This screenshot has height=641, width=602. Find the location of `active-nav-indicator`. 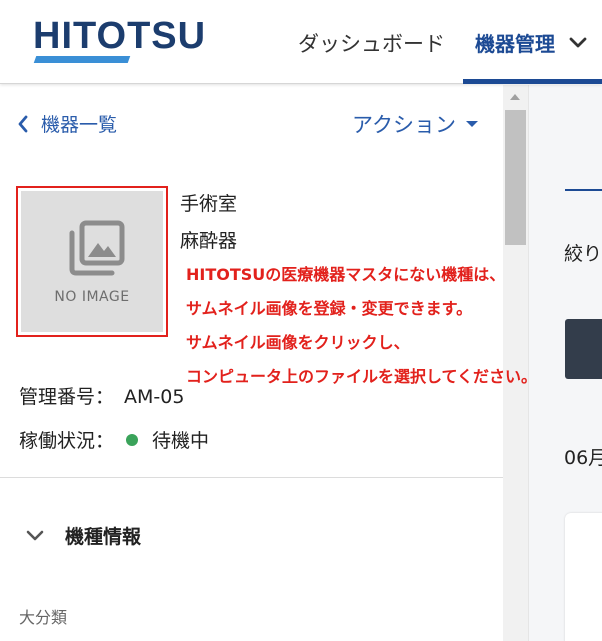

active-nav-indicator is located at coordinates (532, 81).